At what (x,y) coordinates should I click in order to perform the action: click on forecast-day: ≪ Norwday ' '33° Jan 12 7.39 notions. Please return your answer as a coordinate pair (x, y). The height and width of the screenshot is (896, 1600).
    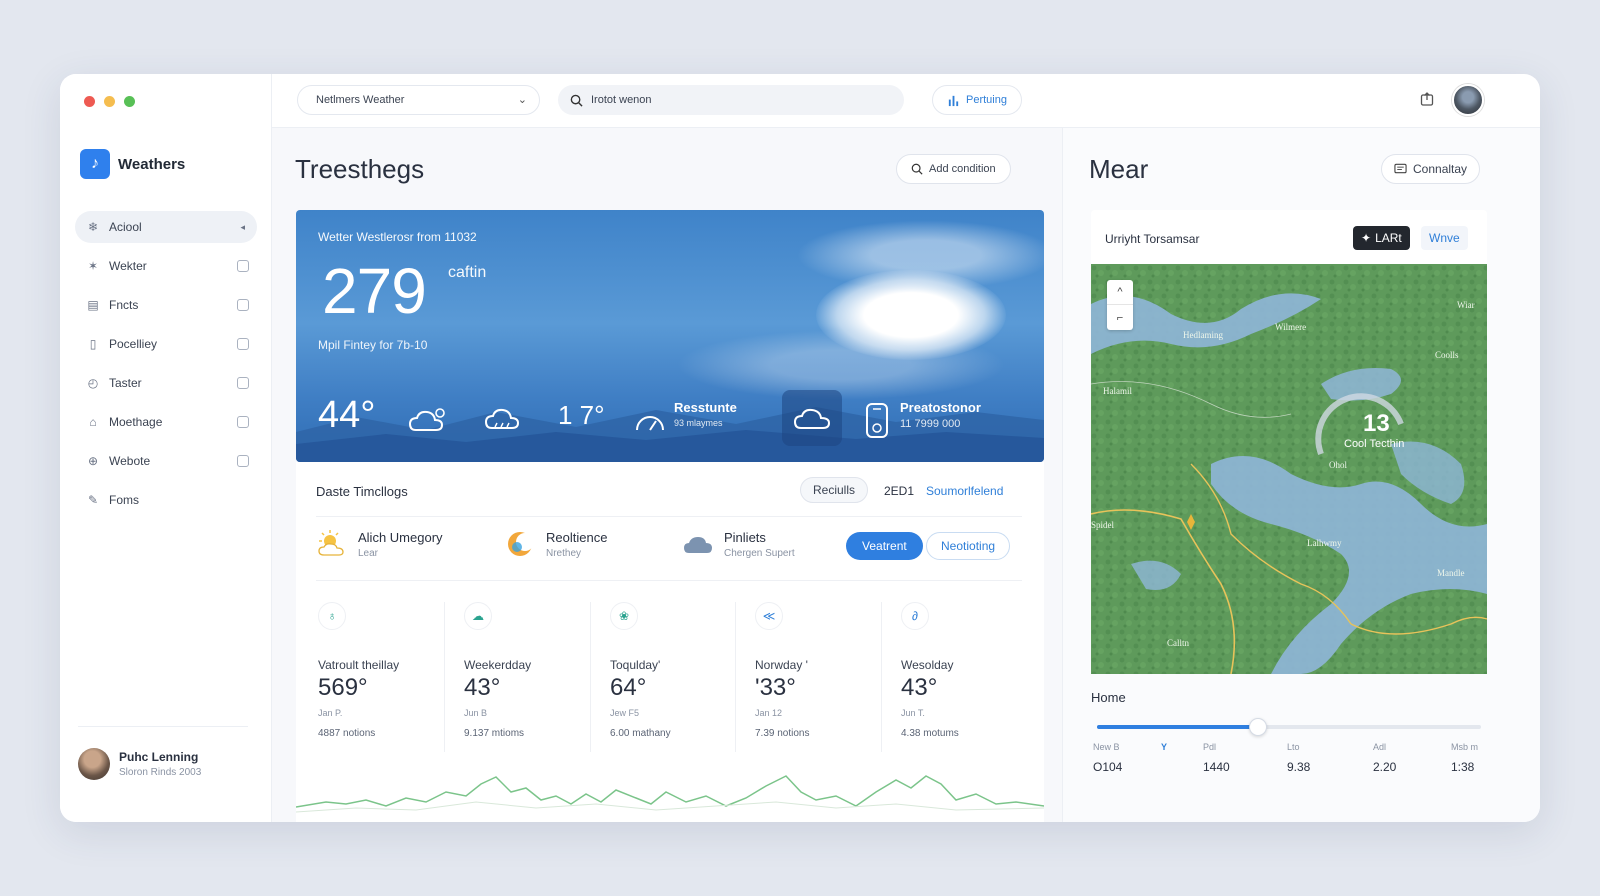
    Looking at the image, I should click on (826, 677).